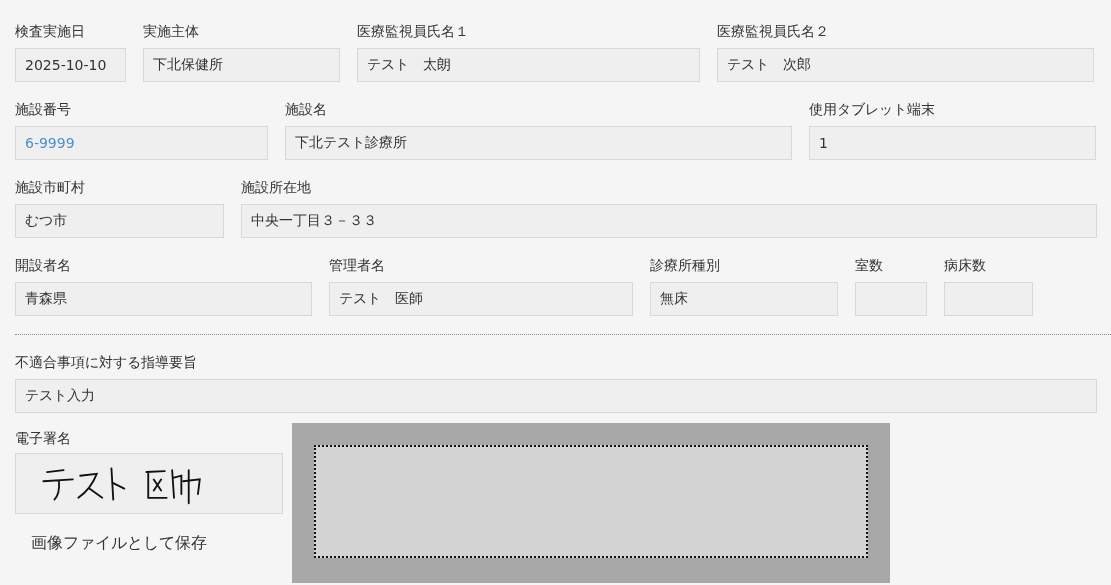 This screenshot has height=585, width=1111. Describe the element at coordinates (171, 31) in the screenshot. I see `field-label: 実施主体` at that location.